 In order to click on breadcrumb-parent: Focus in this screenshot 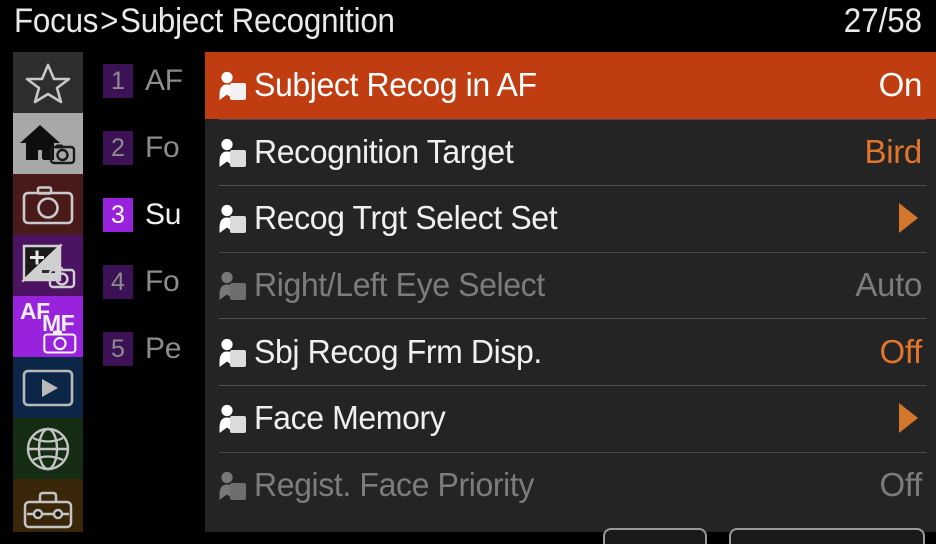, I will do `click(56, 21)`.